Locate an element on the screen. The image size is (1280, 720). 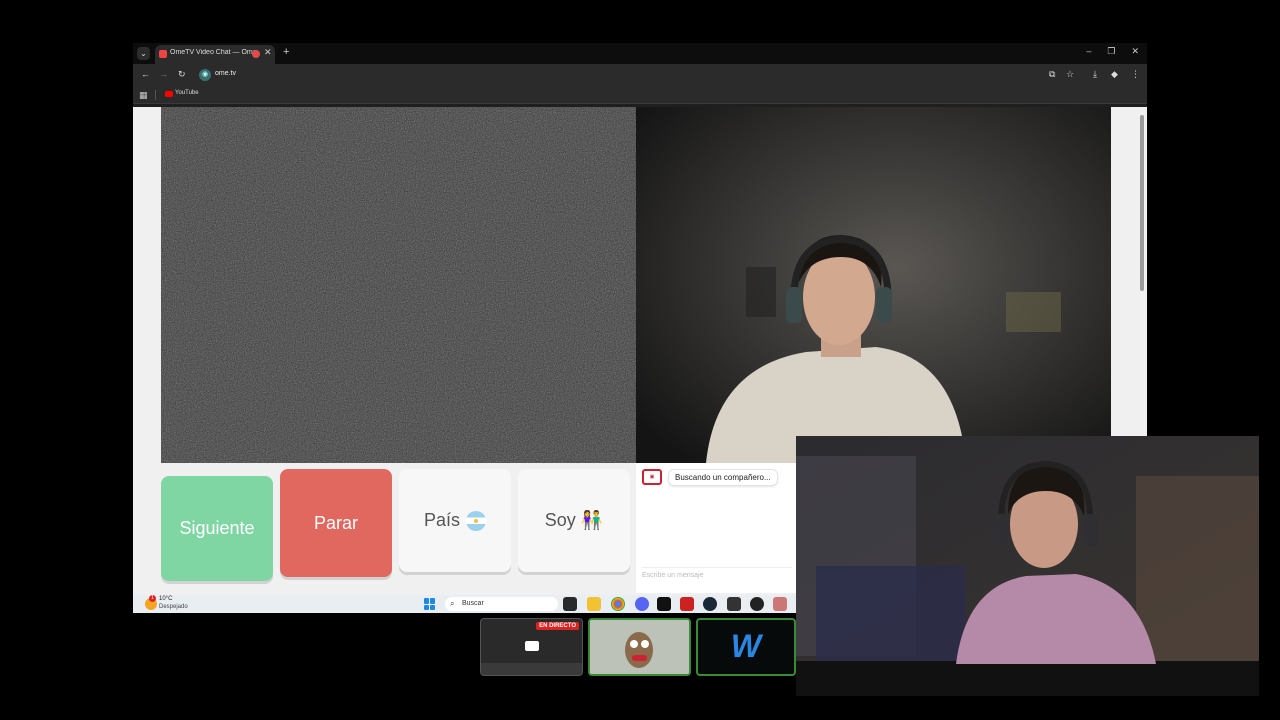
streamer-facecam is located at coordinates (1027, 566).